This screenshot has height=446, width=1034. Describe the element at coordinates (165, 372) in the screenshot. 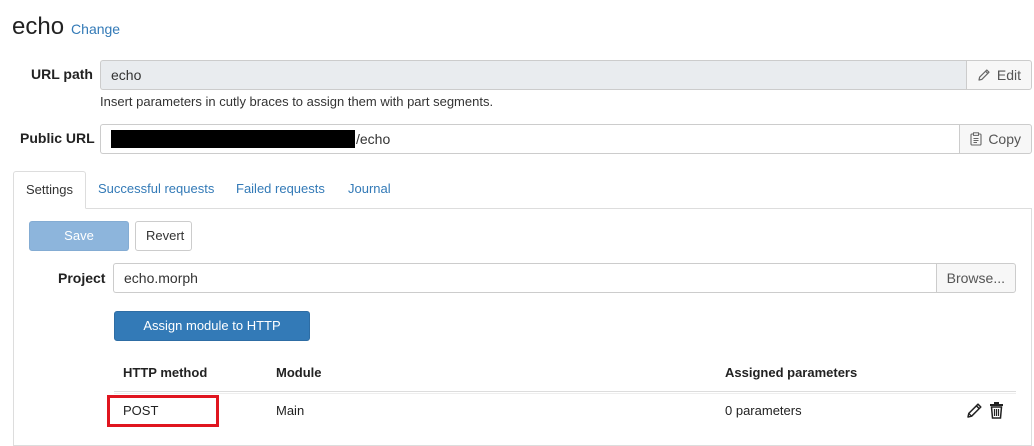

I see `column-header-http-method: HTTP method` at that location.